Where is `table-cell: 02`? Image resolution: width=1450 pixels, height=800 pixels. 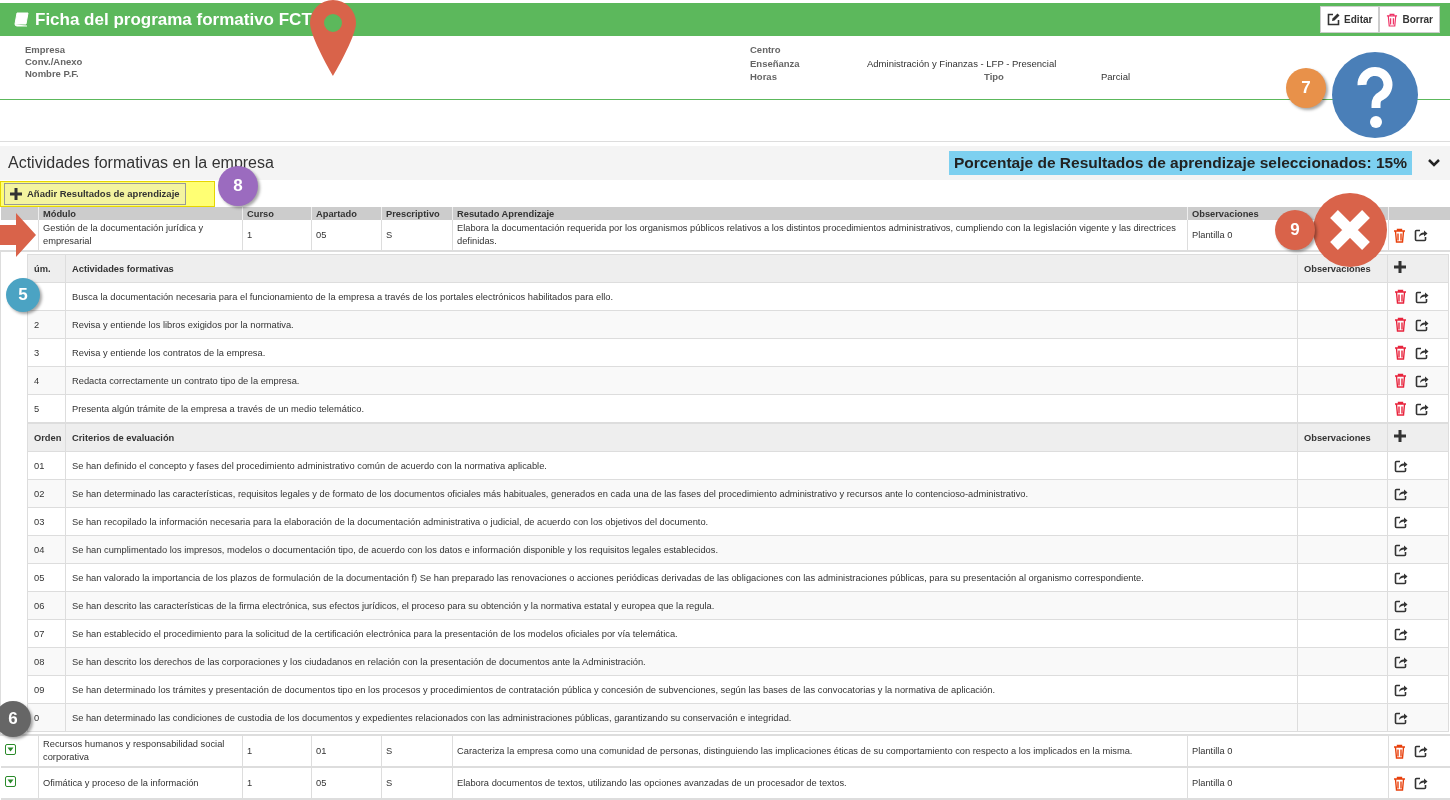 table-cell: 02 is located at coordinates (39, 493).